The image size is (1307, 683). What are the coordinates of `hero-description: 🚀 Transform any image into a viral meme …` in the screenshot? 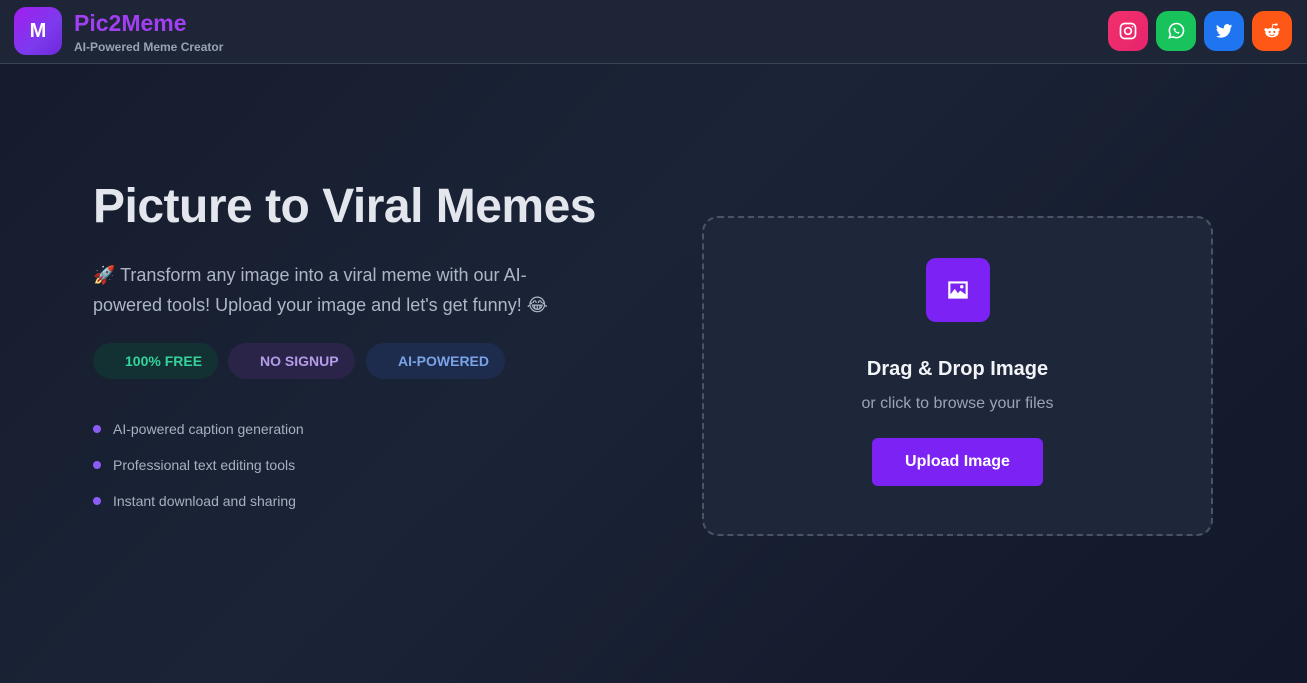 It's located at (320, 290).